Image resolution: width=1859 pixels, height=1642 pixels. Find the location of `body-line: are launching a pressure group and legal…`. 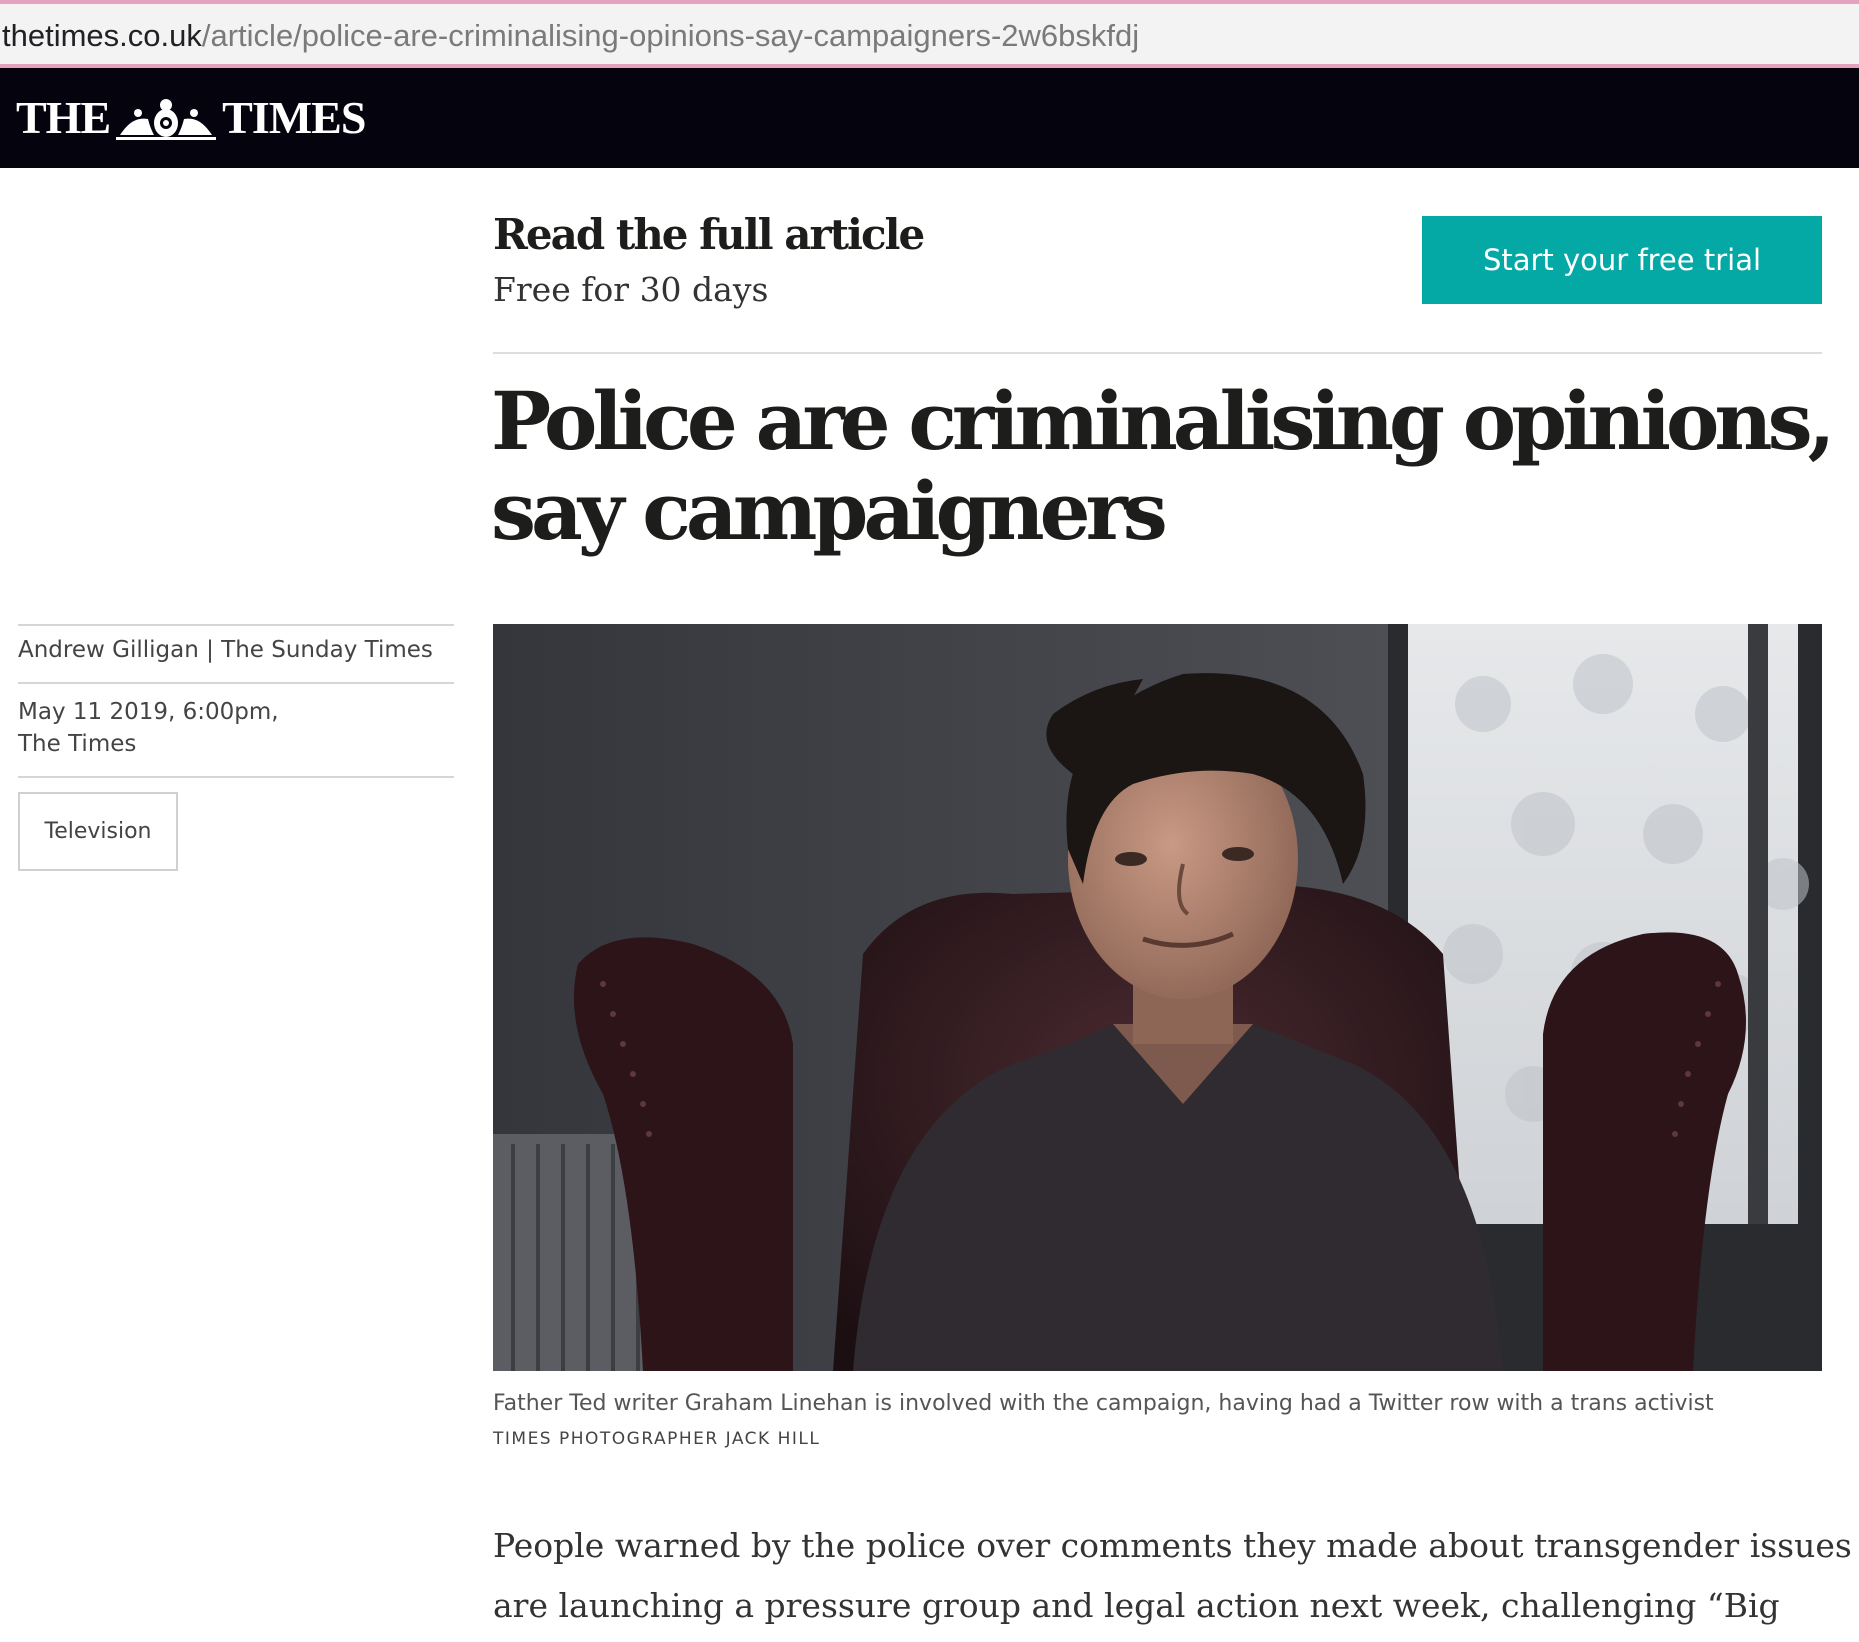

body-line: are launching a pressure group and legal… is located at coordinates (1136, 1605).